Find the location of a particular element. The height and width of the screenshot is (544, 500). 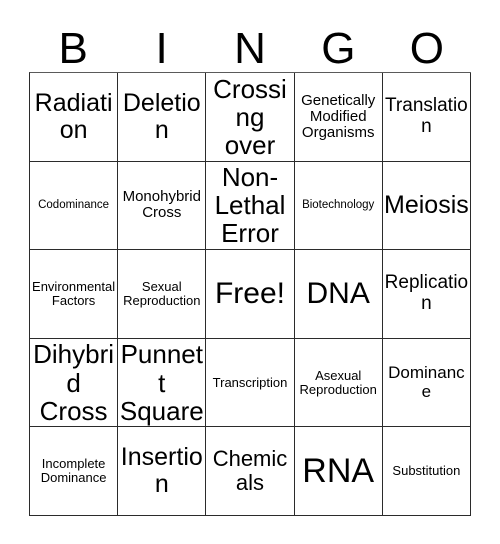

bingo-cell: Replication is located at coordinates (426, 294).